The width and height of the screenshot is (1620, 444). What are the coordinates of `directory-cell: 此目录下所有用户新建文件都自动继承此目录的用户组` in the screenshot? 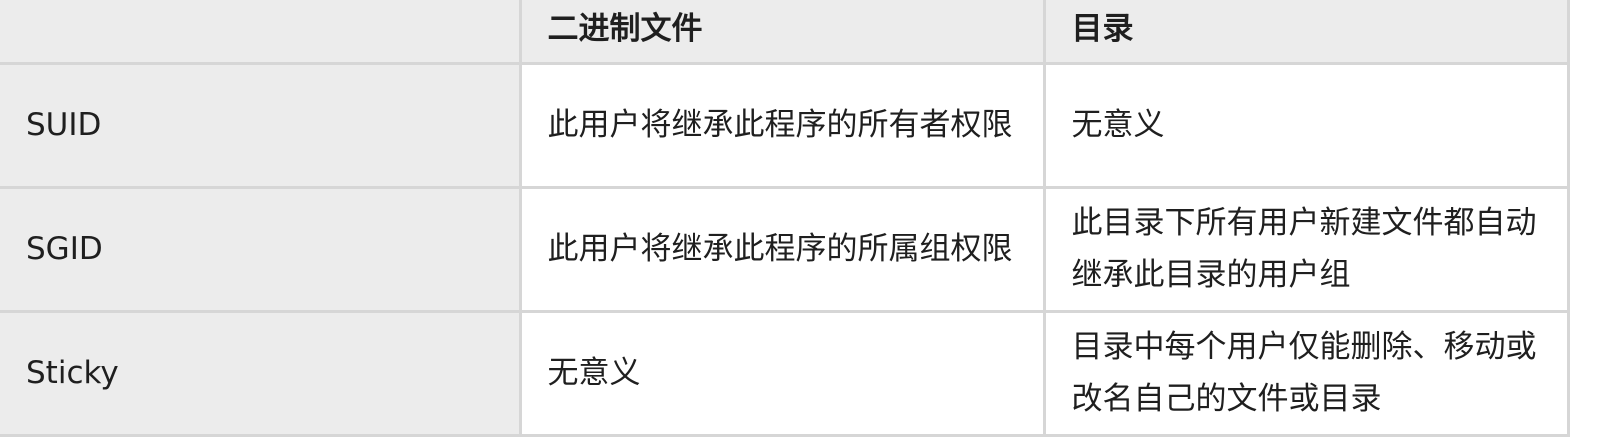 It's located at (1306, 249).